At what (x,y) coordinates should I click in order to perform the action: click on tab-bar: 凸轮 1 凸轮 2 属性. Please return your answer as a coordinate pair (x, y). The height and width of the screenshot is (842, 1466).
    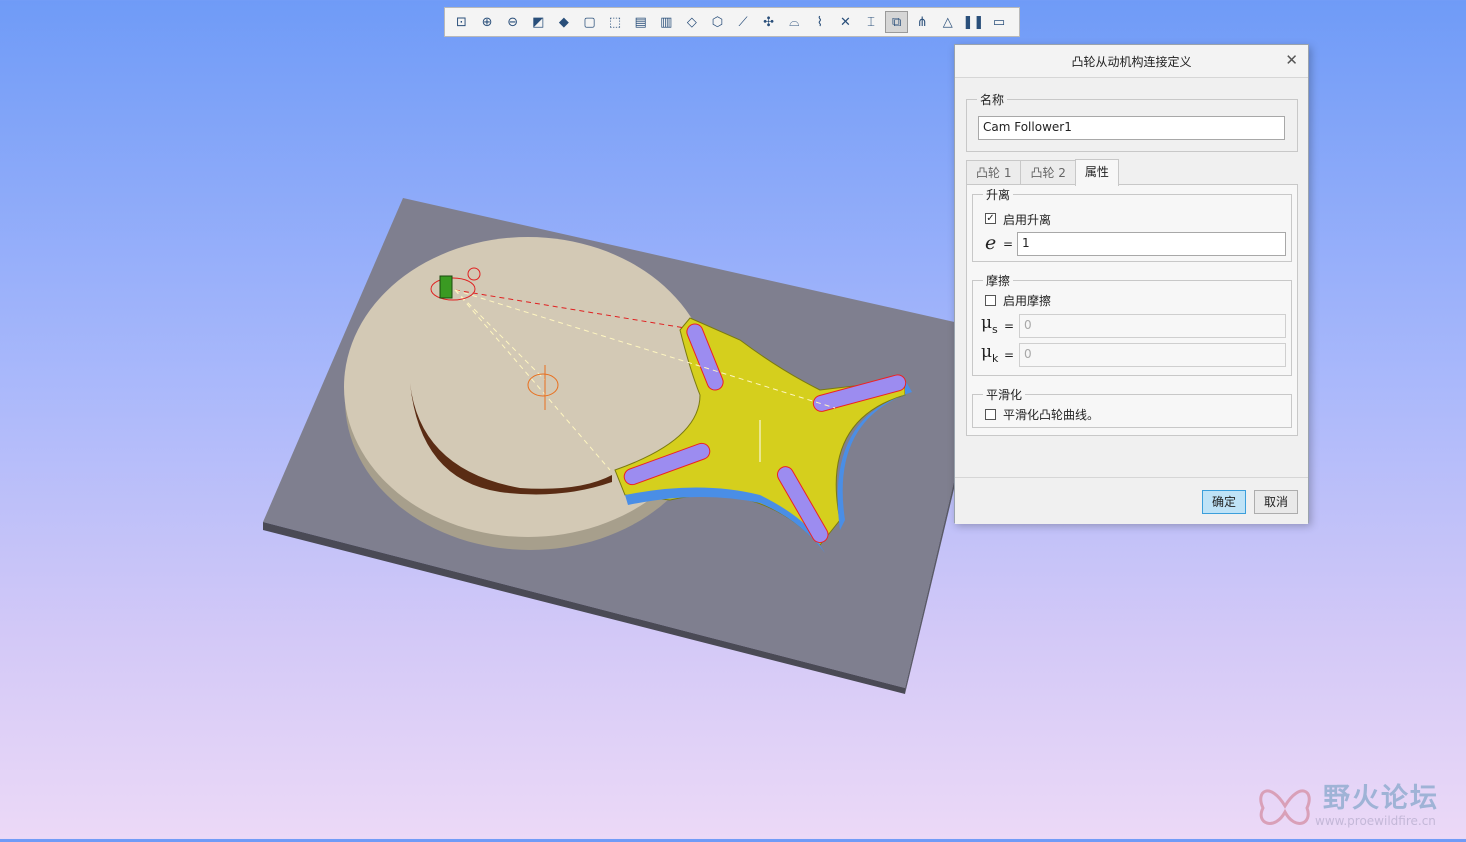
    Looking at the image, I should click on (1042, 172).